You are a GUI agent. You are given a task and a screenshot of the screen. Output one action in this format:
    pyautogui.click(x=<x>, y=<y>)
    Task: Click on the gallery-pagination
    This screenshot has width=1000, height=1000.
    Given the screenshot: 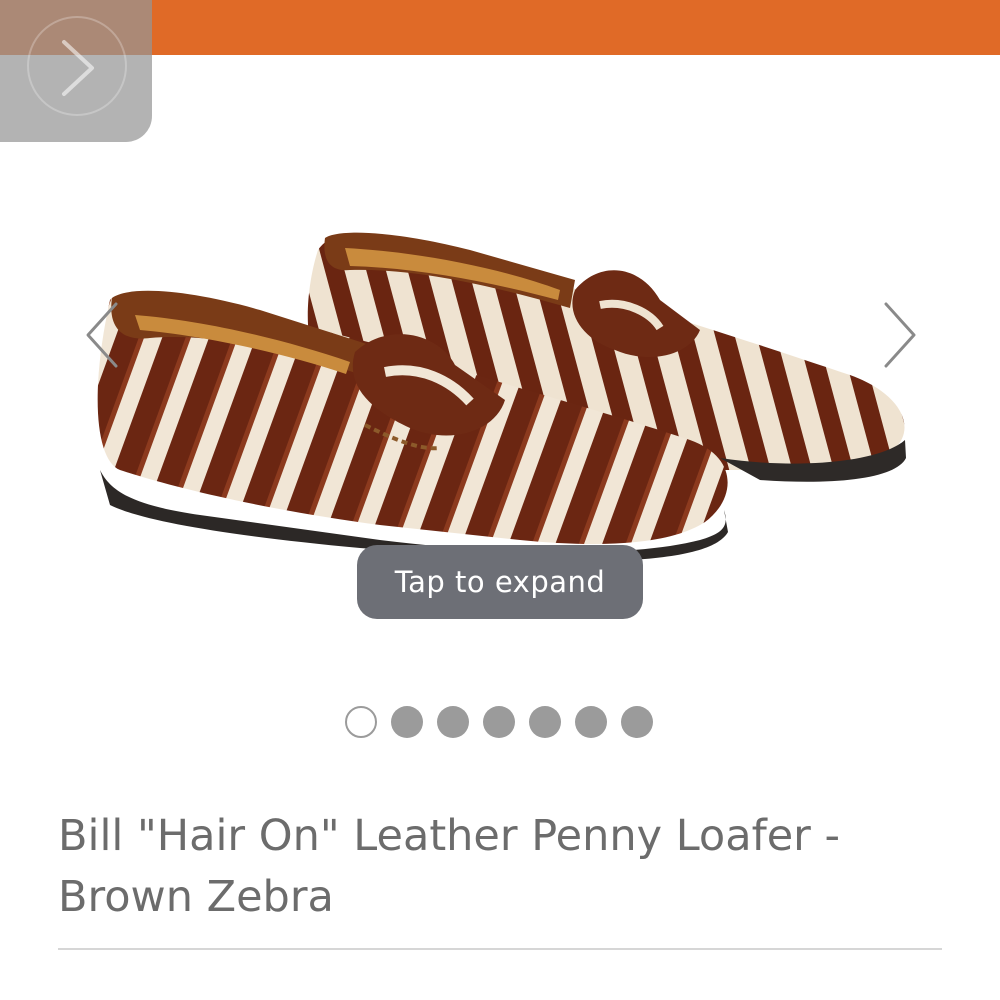 What is the action you would take?
    pyautogui.click(x=499, y=722)
    